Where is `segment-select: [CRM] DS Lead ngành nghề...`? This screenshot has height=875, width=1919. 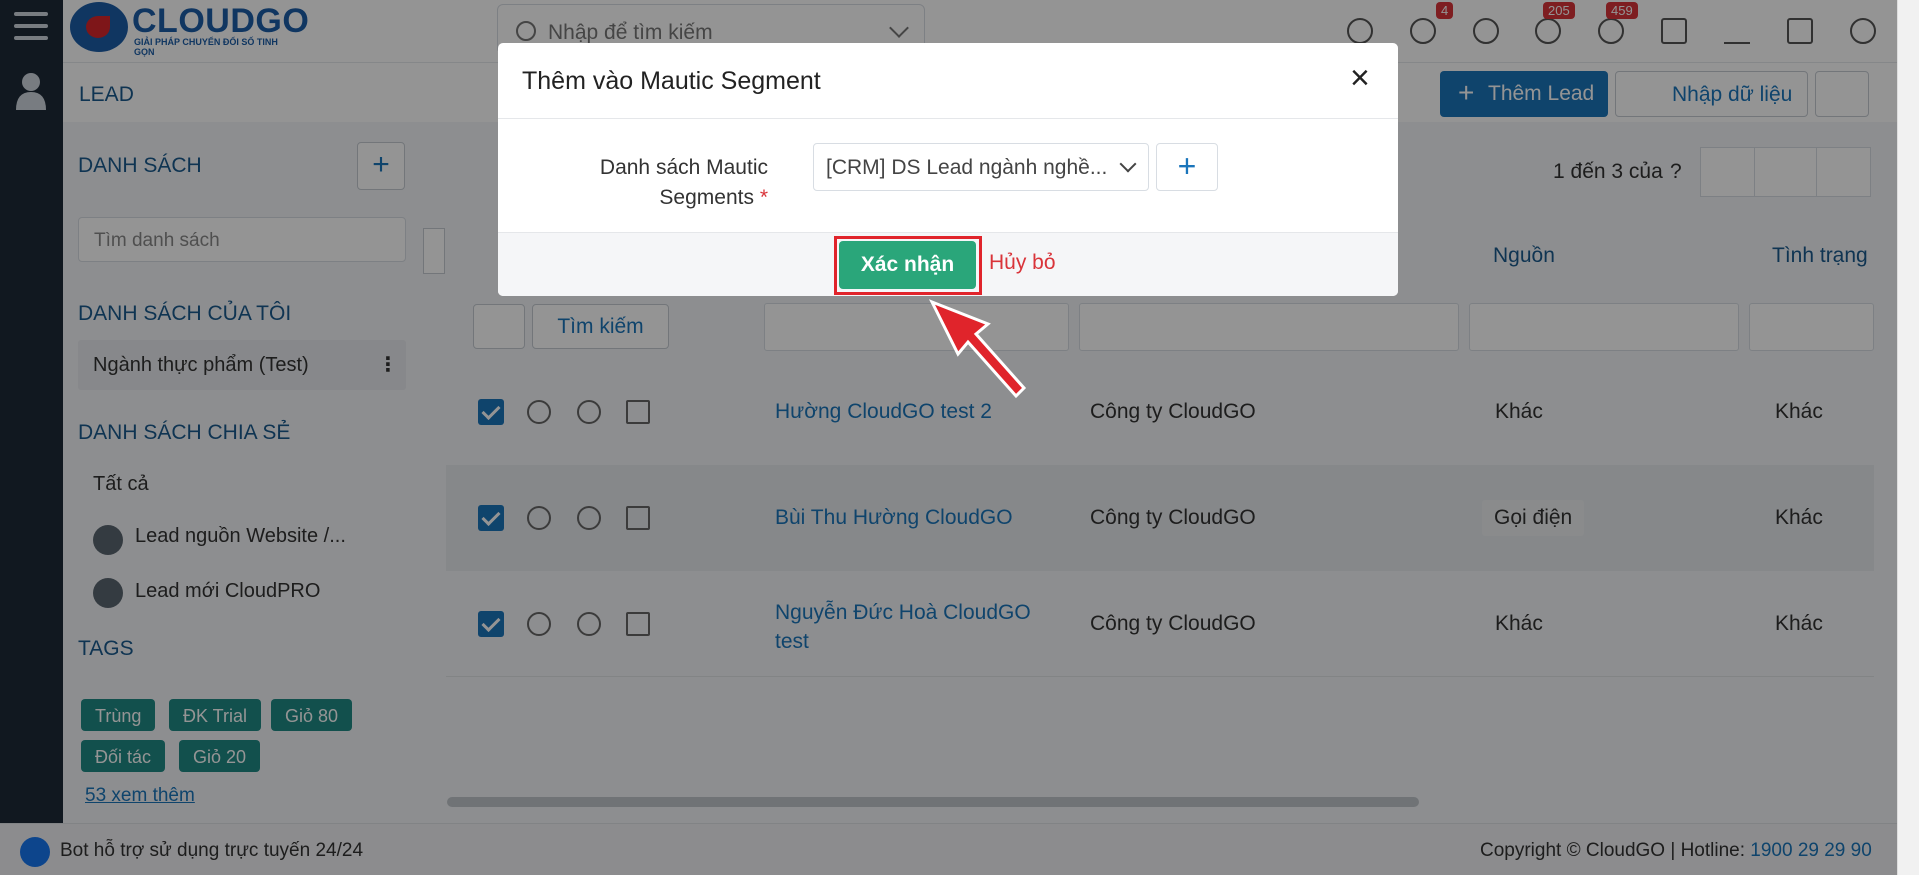
segment-select: [CRM] DS Lead ngành nghề... is located at coordinates (981, 167).